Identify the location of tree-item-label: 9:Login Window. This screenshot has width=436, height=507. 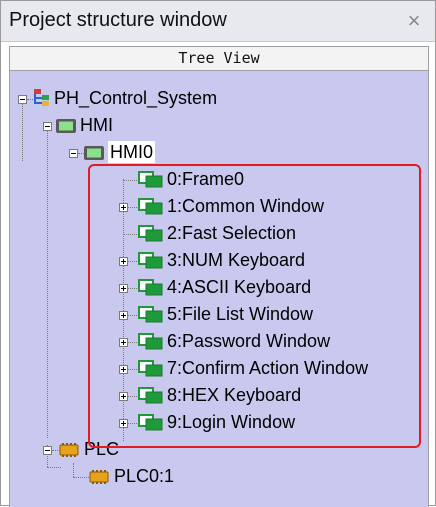
(231, 422).